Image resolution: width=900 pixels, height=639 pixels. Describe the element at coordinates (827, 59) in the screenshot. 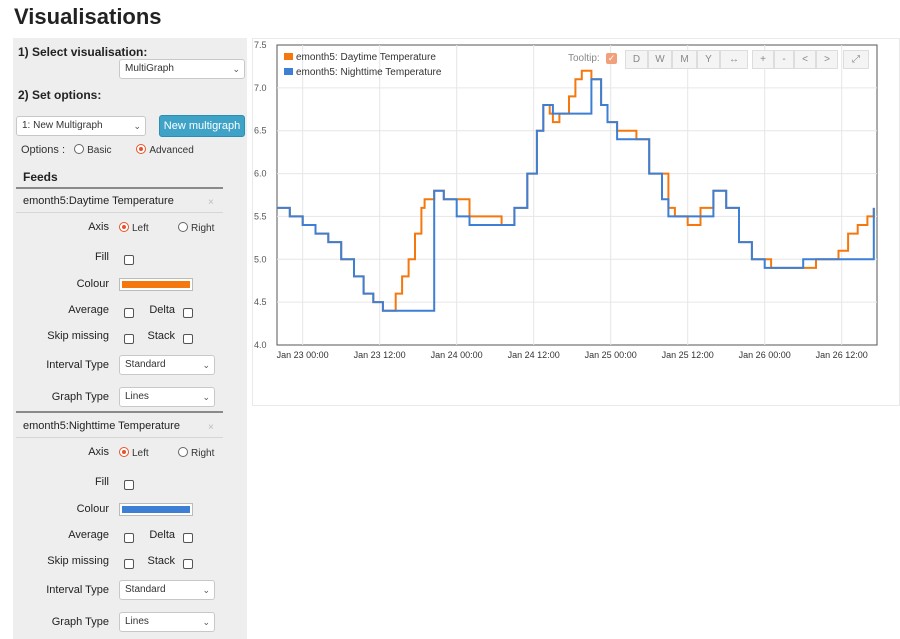

I see `pan-right-button: >` at that location.